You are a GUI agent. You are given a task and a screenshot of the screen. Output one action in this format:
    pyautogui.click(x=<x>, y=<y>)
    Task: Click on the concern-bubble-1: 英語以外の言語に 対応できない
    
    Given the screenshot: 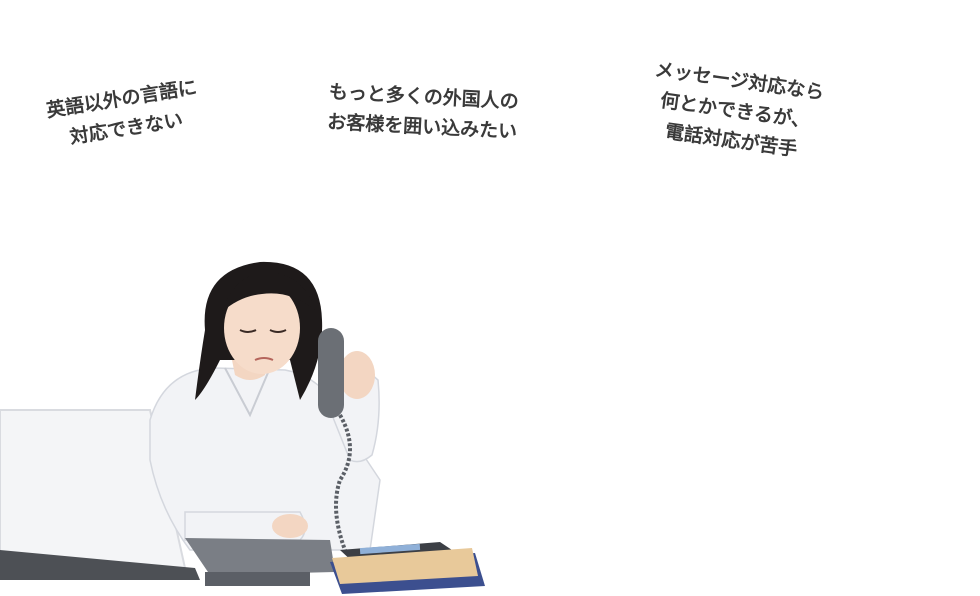 What is the action you would take?
    pyautogui.click(x=124, y=113)
    